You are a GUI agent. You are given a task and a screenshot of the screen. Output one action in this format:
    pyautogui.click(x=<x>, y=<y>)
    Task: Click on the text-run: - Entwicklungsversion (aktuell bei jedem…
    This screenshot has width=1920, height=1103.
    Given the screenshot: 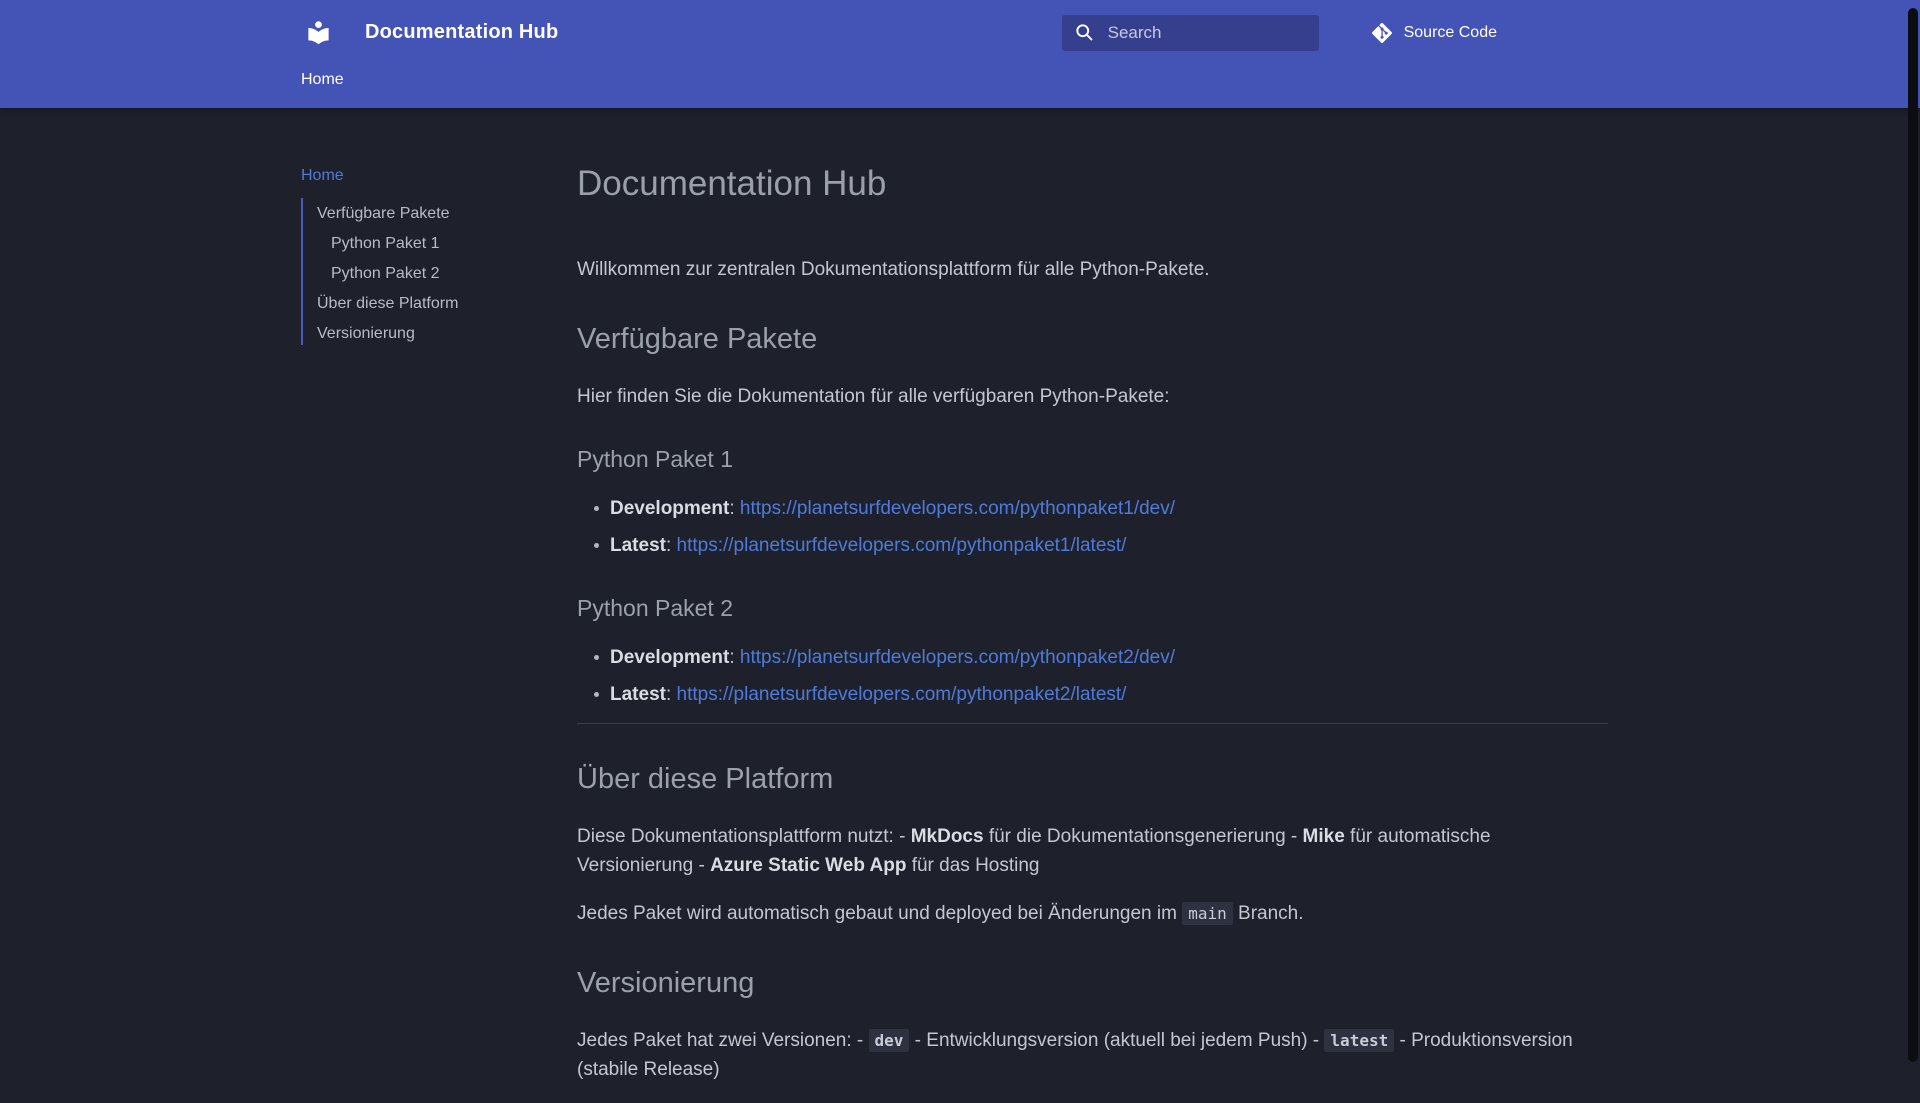 What is the action you would take?
    pyautogui.click(x=1117, y=1040)
    